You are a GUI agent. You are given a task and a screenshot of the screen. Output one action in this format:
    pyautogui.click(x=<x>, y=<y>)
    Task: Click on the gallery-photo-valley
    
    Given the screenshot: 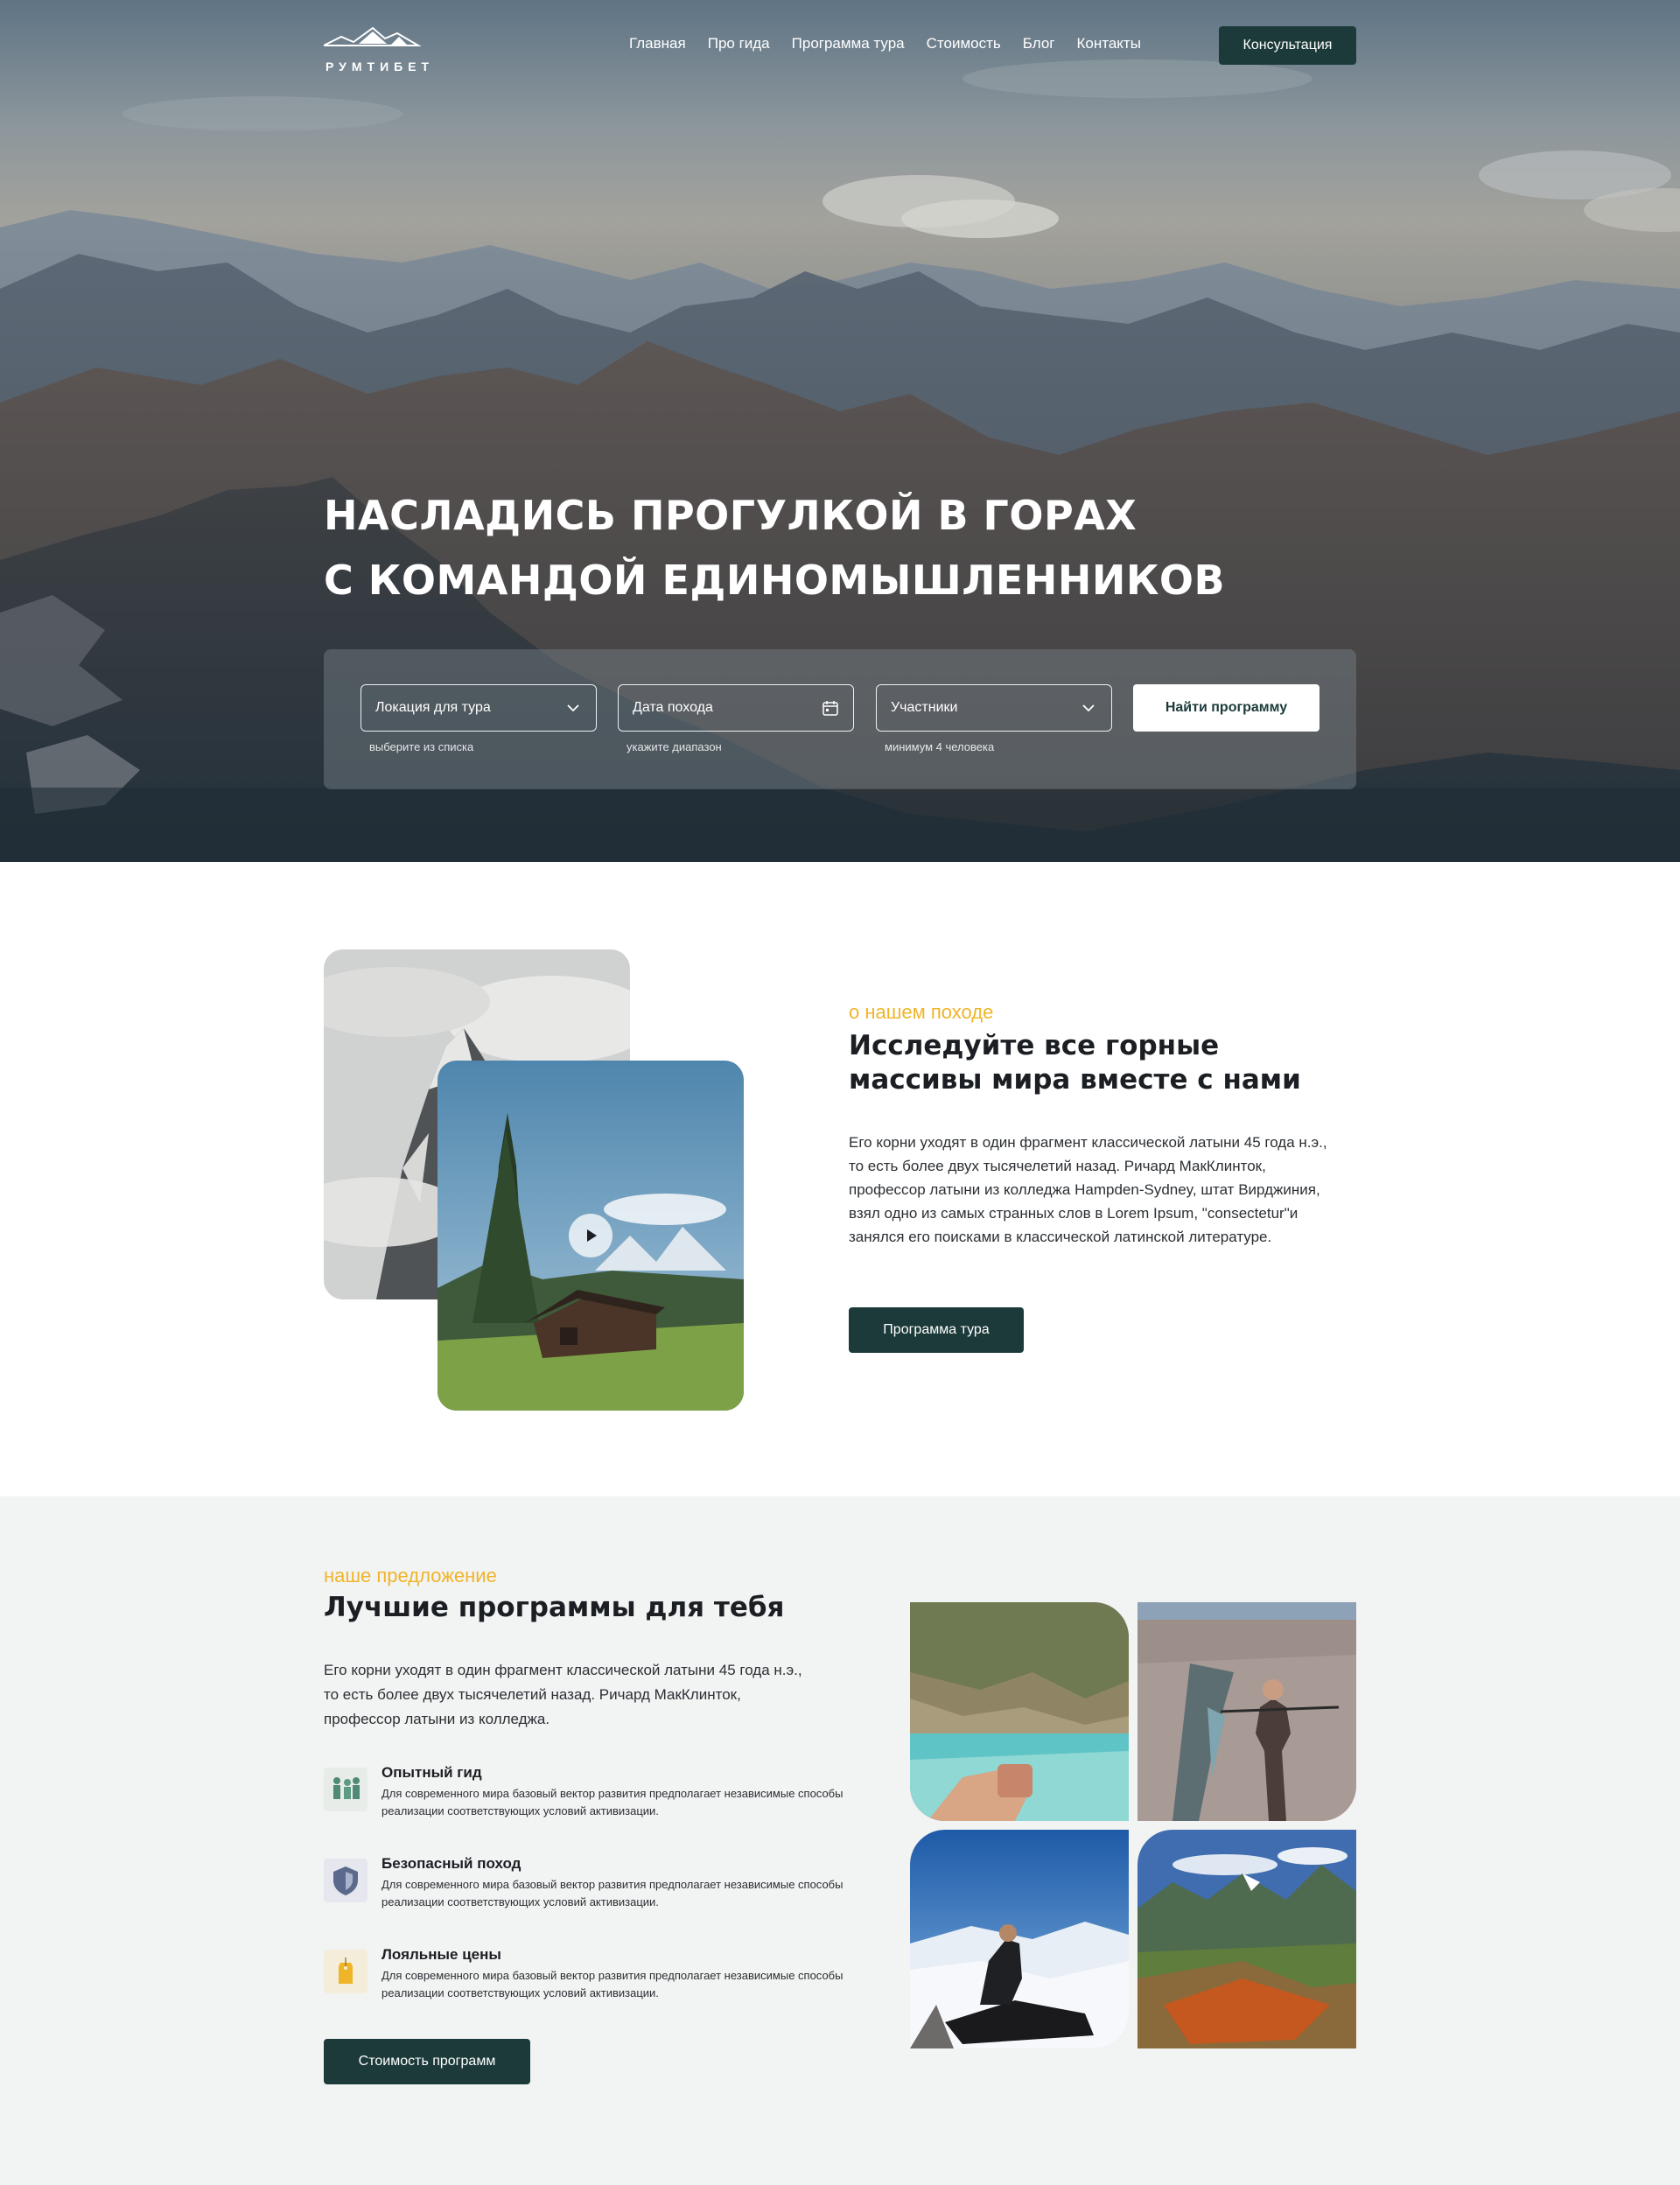 What is the action you would take?
    pyautogui.click(x=1247, y=1939)
    